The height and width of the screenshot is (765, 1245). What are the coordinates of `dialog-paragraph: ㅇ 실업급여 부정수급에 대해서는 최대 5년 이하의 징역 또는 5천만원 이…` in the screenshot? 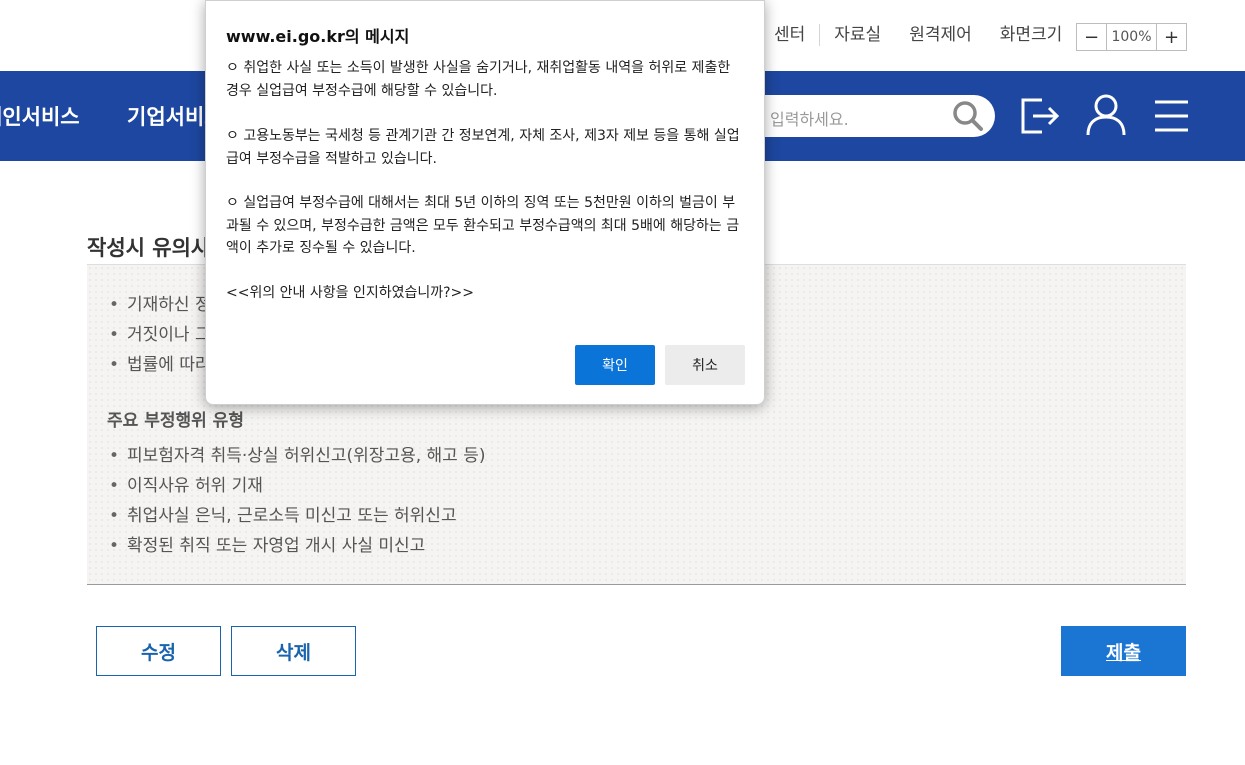 It's located at (483, 225).